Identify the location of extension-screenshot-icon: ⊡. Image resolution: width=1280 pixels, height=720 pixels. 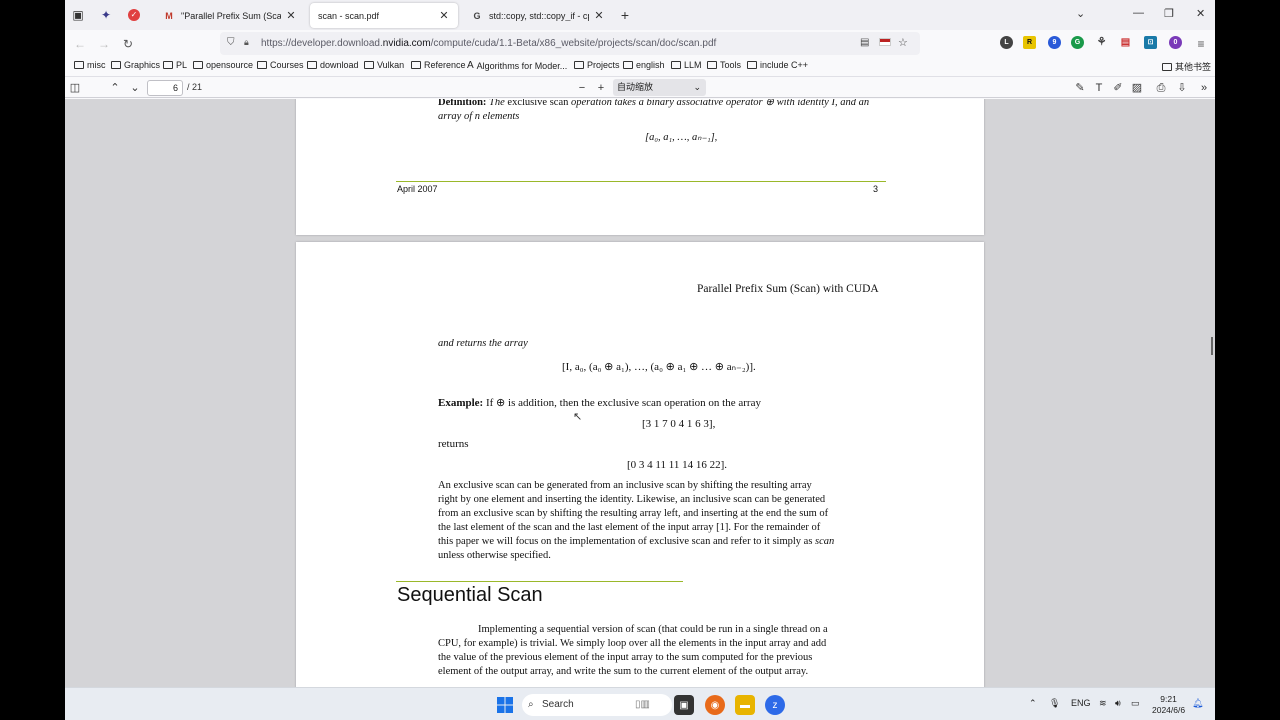
(1150, 42).